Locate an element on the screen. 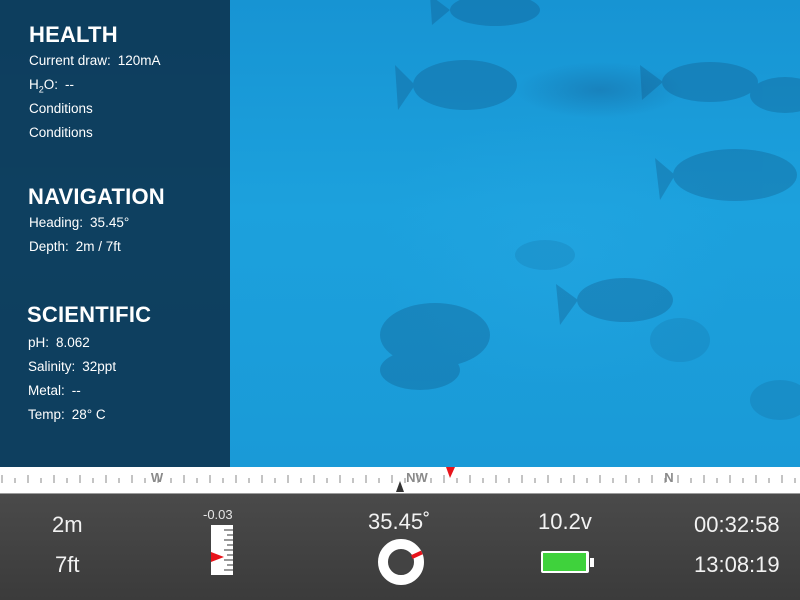 The width and height of the screenshot is (800, 600). compass-label-nw: NW is located at coordinates (417, 477).